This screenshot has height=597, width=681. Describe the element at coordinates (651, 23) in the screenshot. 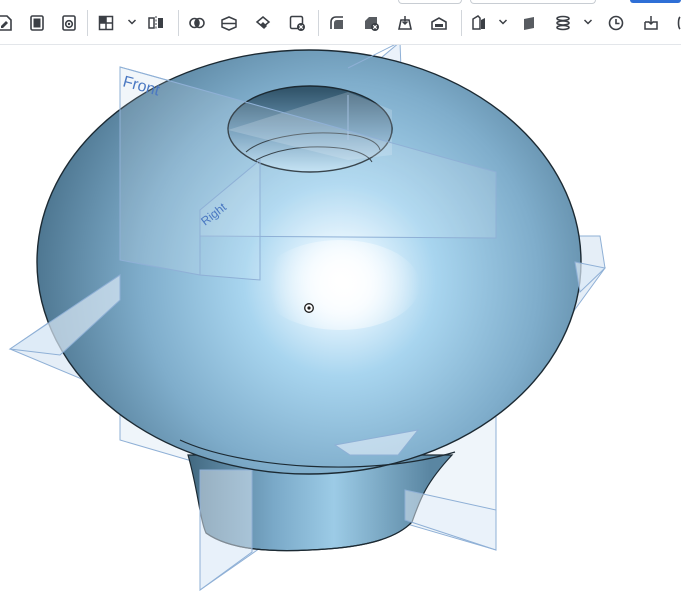

I see `import-icon` at that location.